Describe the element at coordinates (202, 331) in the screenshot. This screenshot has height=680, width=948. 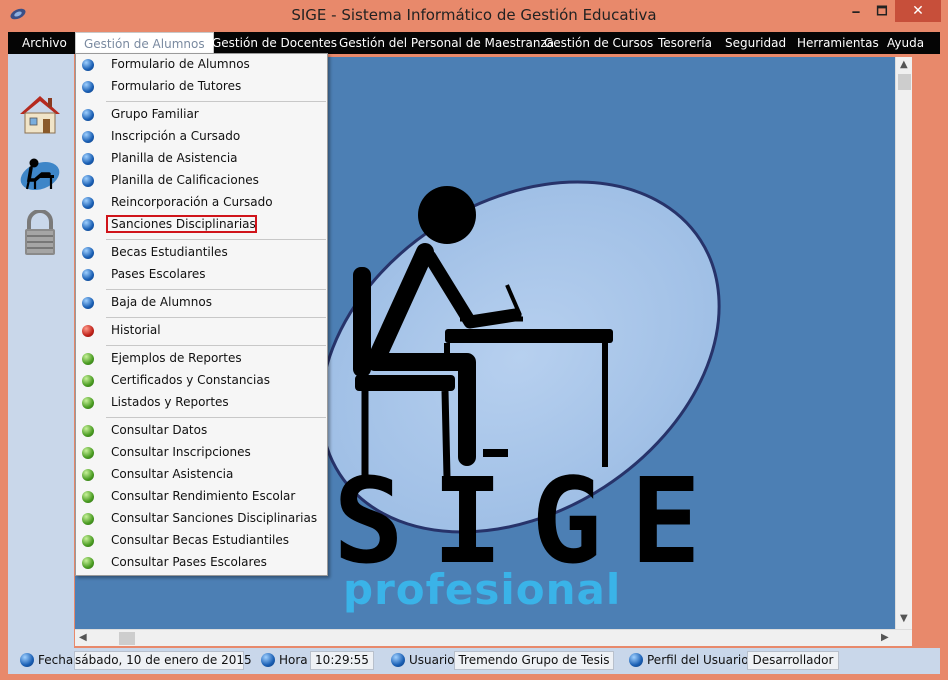
I see `menu-item-historial: Historial` at that location.